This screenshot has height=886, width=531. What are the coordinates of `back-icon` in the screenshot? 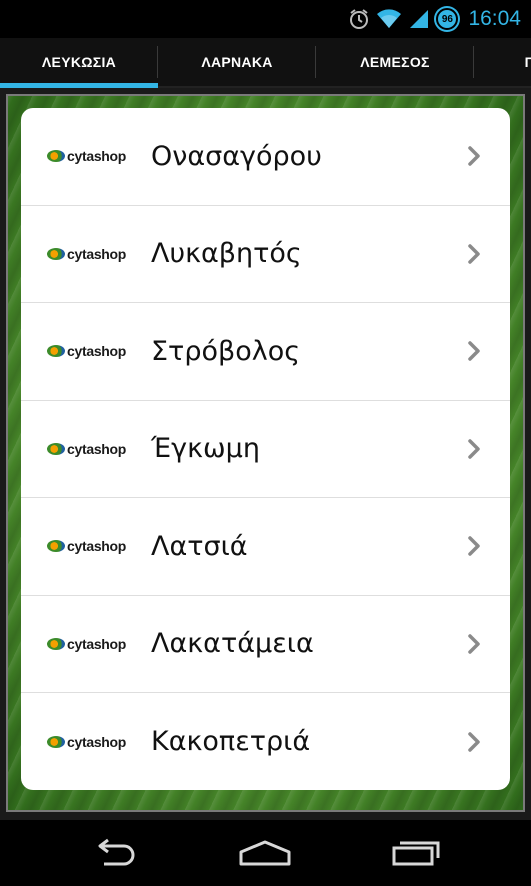 It's located at (116, 852).